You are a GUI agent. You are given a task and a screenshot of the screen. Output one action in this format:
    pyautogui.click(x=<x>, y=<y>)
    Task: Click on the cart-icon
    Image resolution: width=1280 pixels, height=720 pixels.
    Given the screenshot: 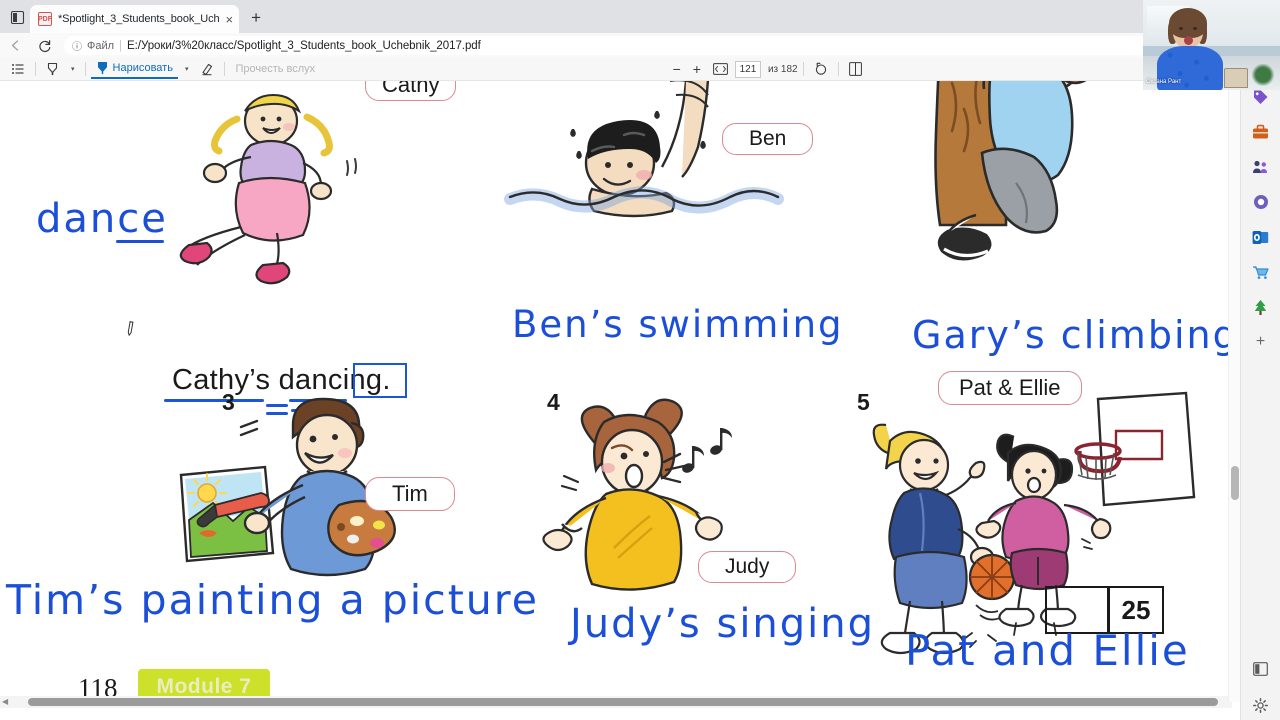 What is the action you would take?
    pyautogui.click(x=1261, y=272)
    